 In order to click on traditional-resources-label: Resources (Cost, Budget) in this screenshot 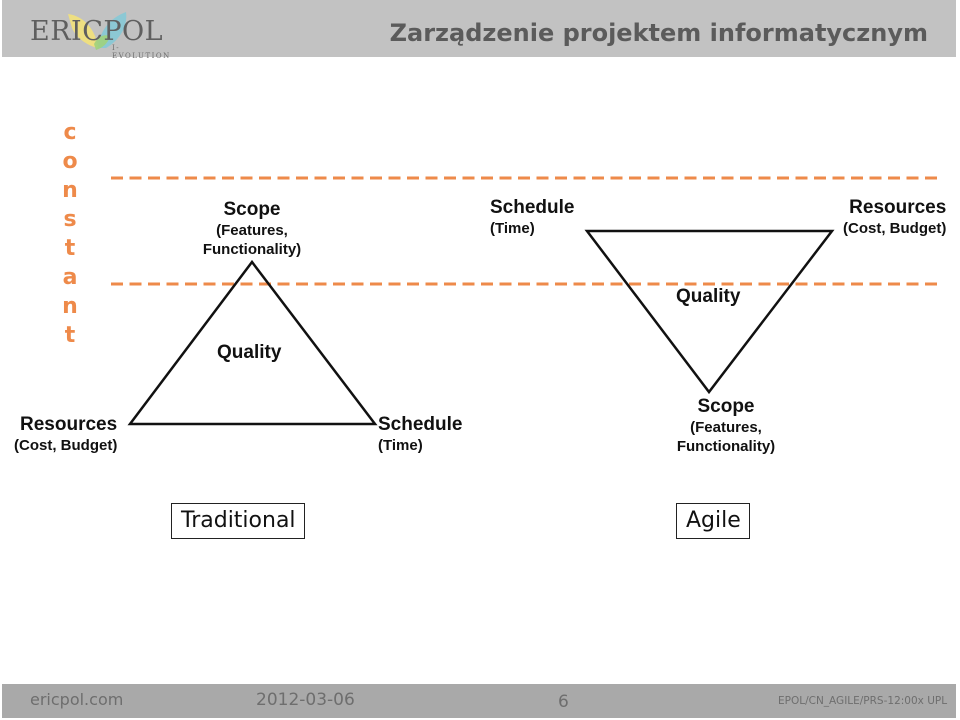, I will do `click(65, 435)`.